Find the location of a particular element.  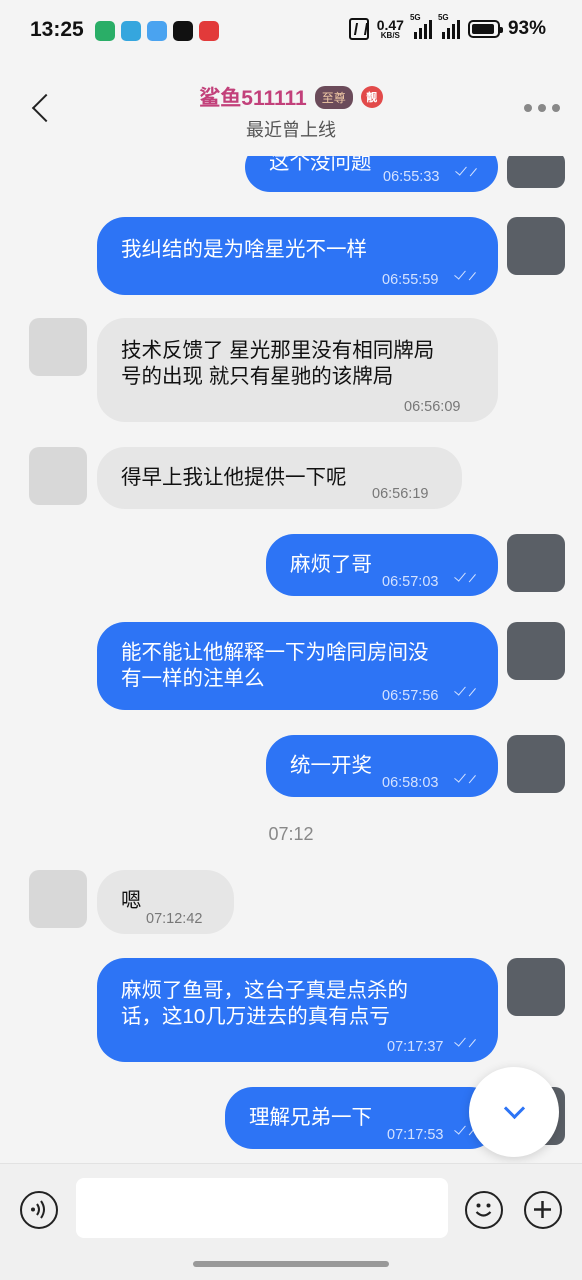

message-bubble-outgoing: 麻烦了鱼哥，这台子真是点杀的 话，这10几万进去的真有点亏 07:17:37 is located at coordinates (297, 1010).